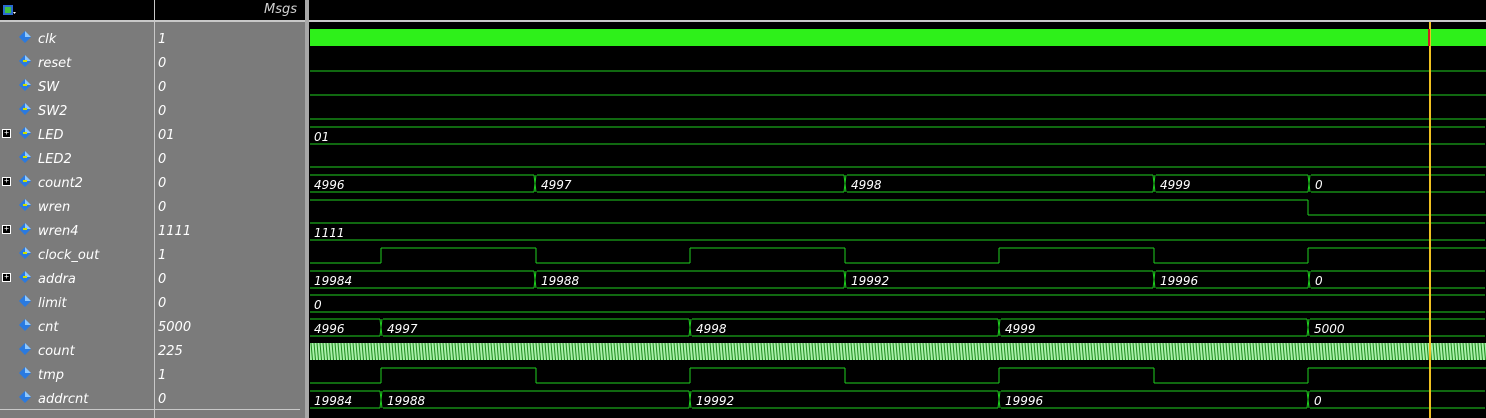  What do you see at coordinates (166, 135) in the screenshot?
I see `signal-value: 01` at bounding box center [166, 135].